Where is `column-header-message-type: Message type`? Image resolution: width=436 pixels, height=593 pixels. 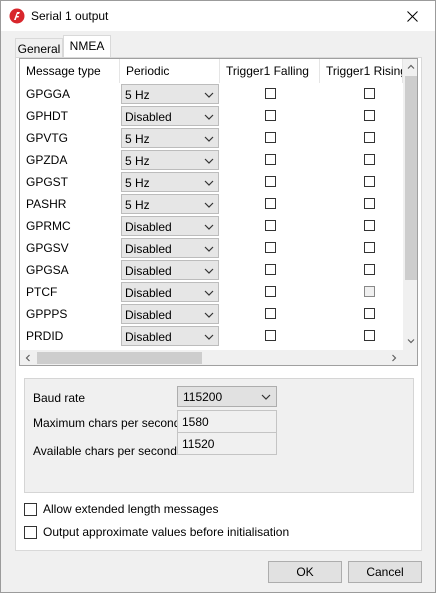 column-header-message-type: Message type is located at coordinates (70, 71).